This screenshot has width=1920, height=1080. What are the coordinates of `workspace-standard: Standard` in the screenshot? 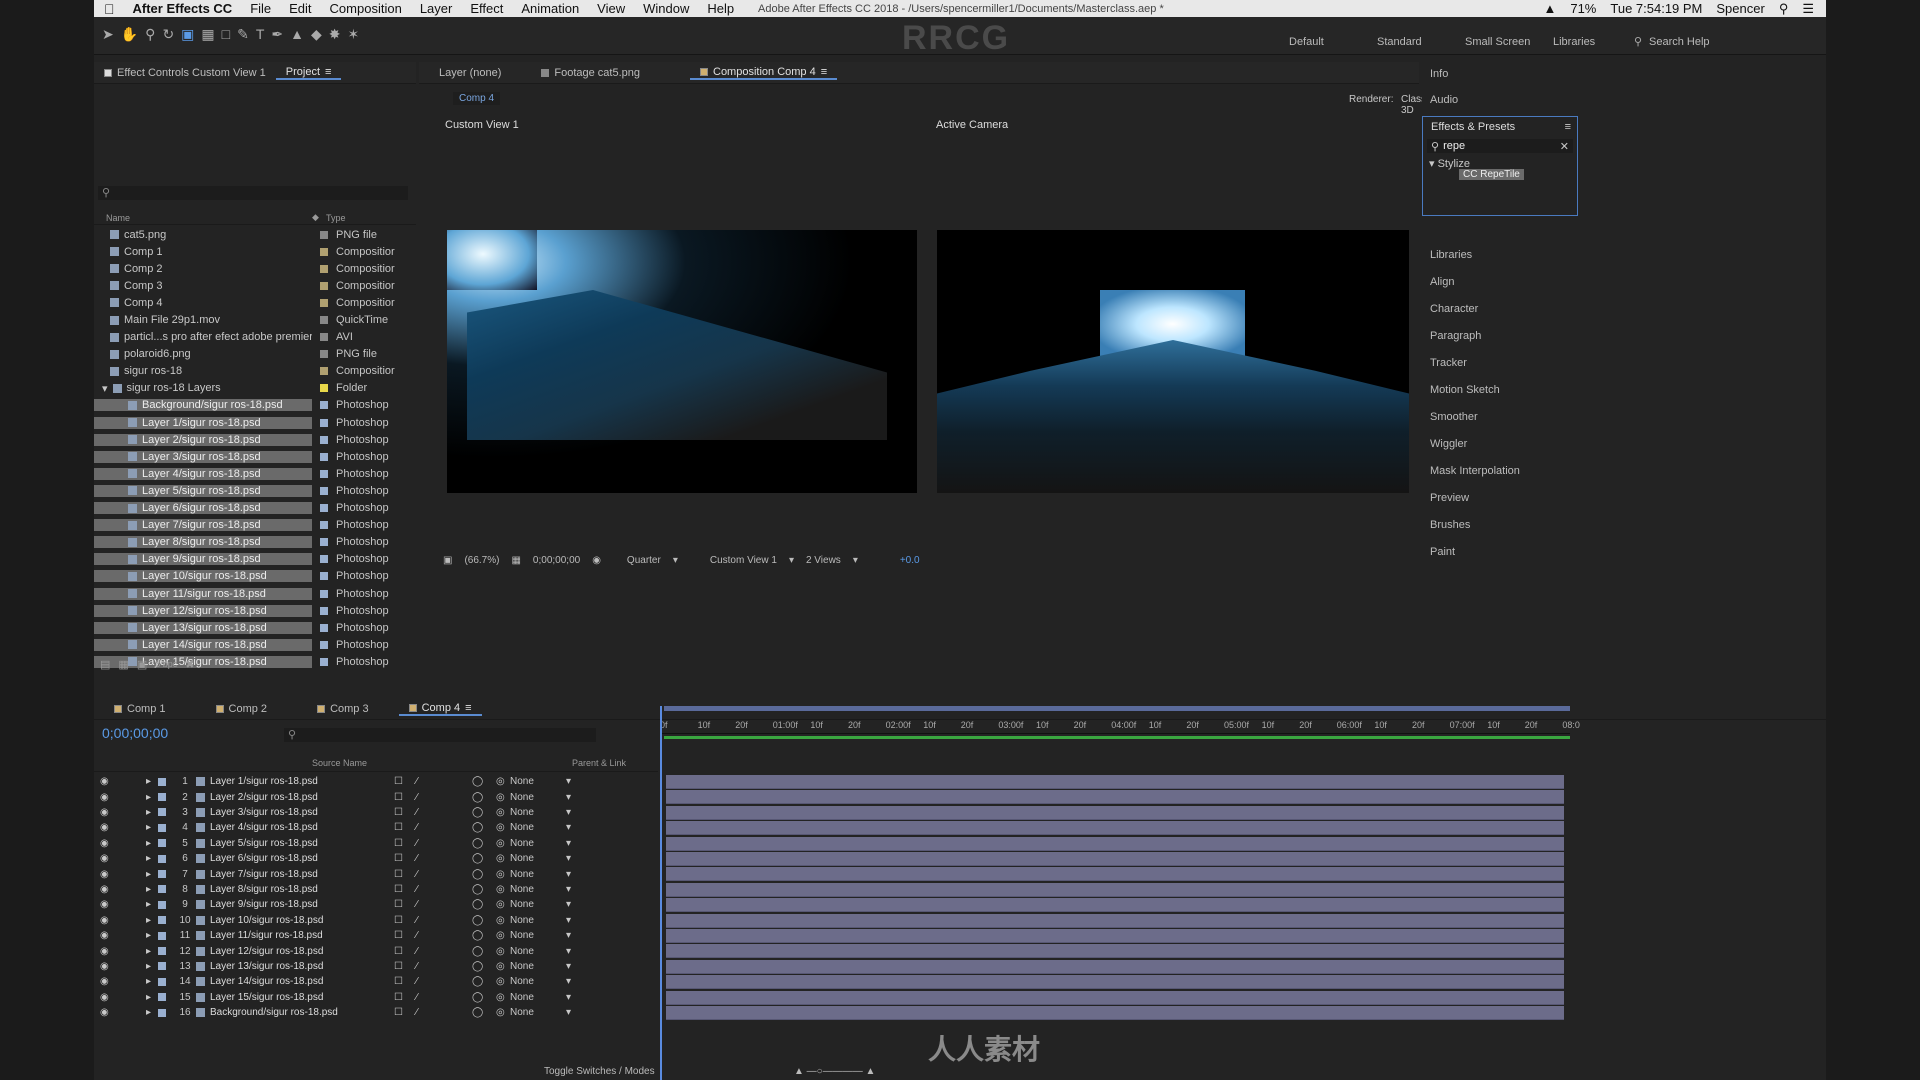 It's located at (1421, 42).